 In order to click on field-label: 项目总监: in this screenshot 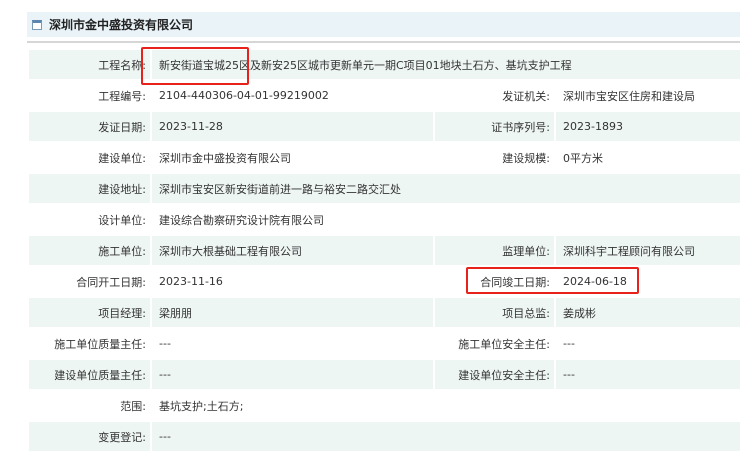, I will do `click(494, 312)`.